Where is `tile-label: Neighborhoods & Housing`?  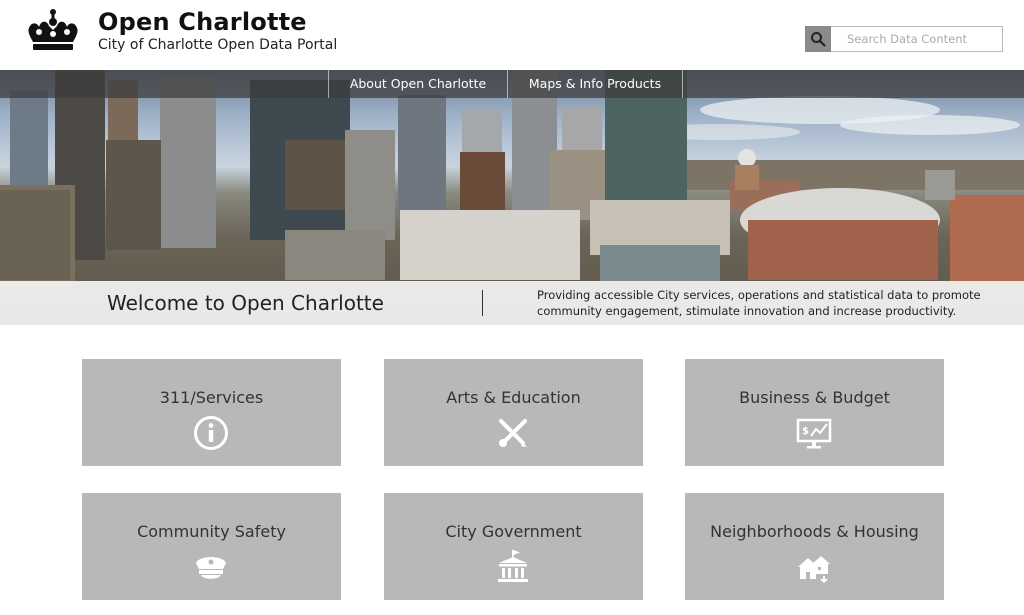
tile-label: Neighborhoods & Housing is located at coordinates (814, 531).